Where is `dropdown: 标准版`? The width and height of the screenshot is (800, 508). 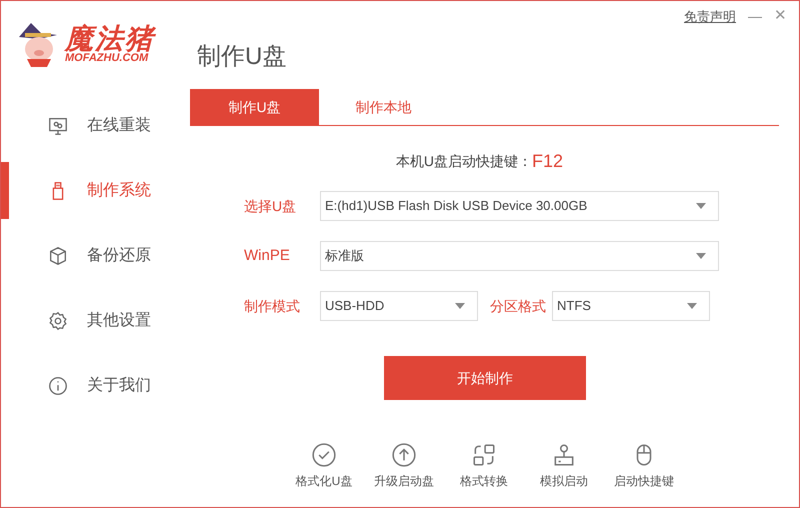 dropdown: 标准版 is located at coordinates (519, 256).